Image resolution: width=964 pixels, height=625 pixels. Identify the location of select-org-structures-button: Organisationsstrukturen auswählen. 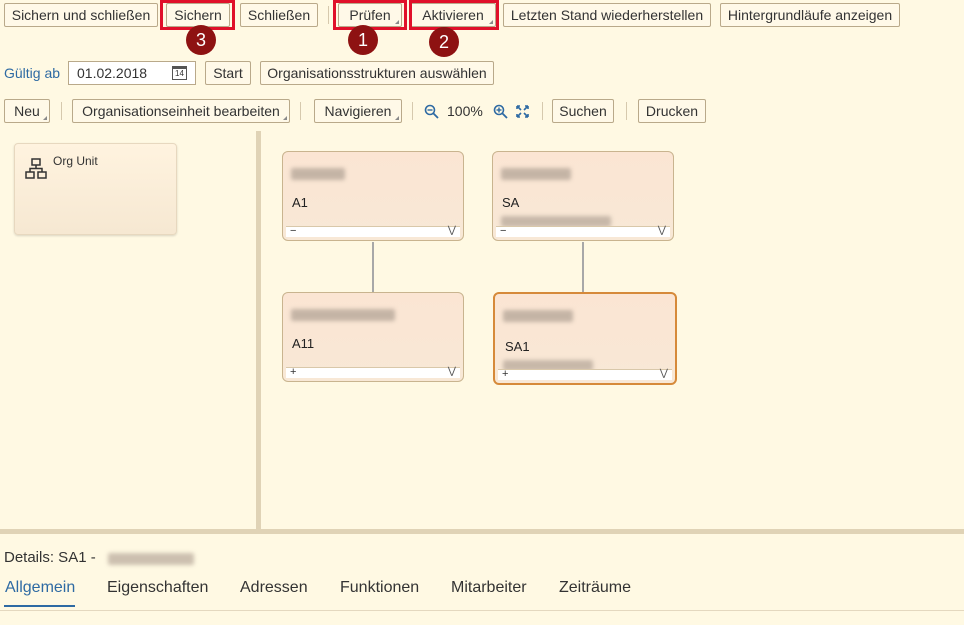
(377, 73).